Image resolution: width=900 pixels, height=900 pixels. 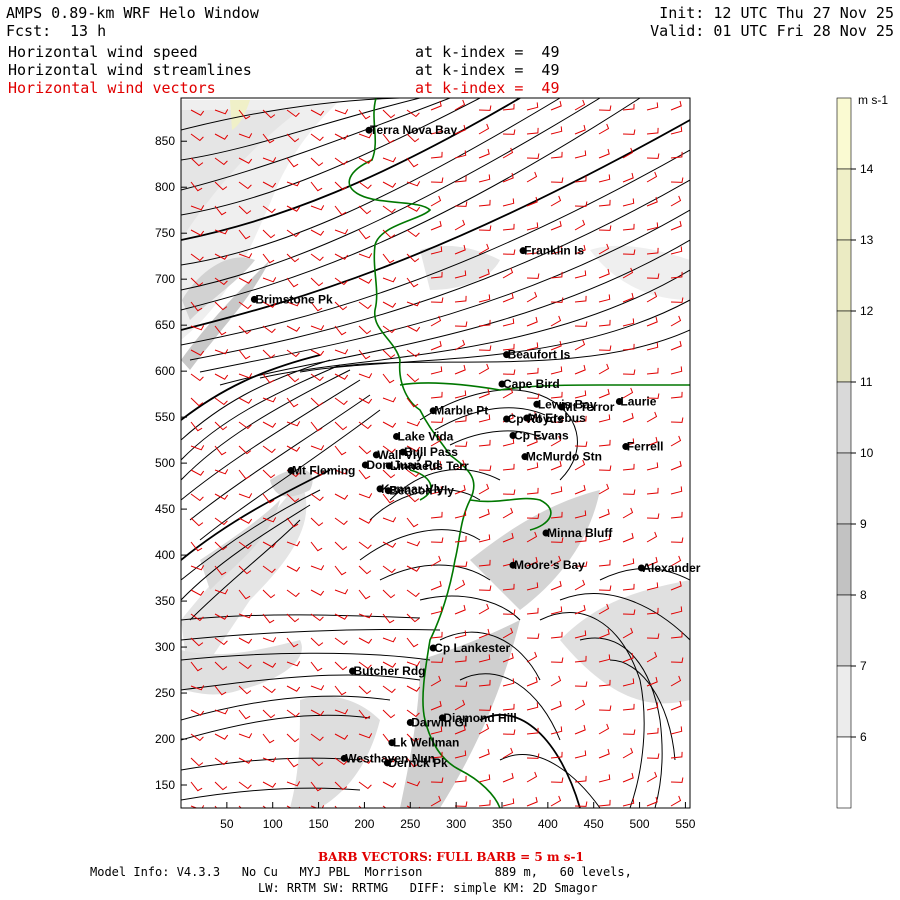 What do you see at coordinates (364, 824) in the screenshot?
I see `x-tick-label: 200` at bounding box center [364, 824].